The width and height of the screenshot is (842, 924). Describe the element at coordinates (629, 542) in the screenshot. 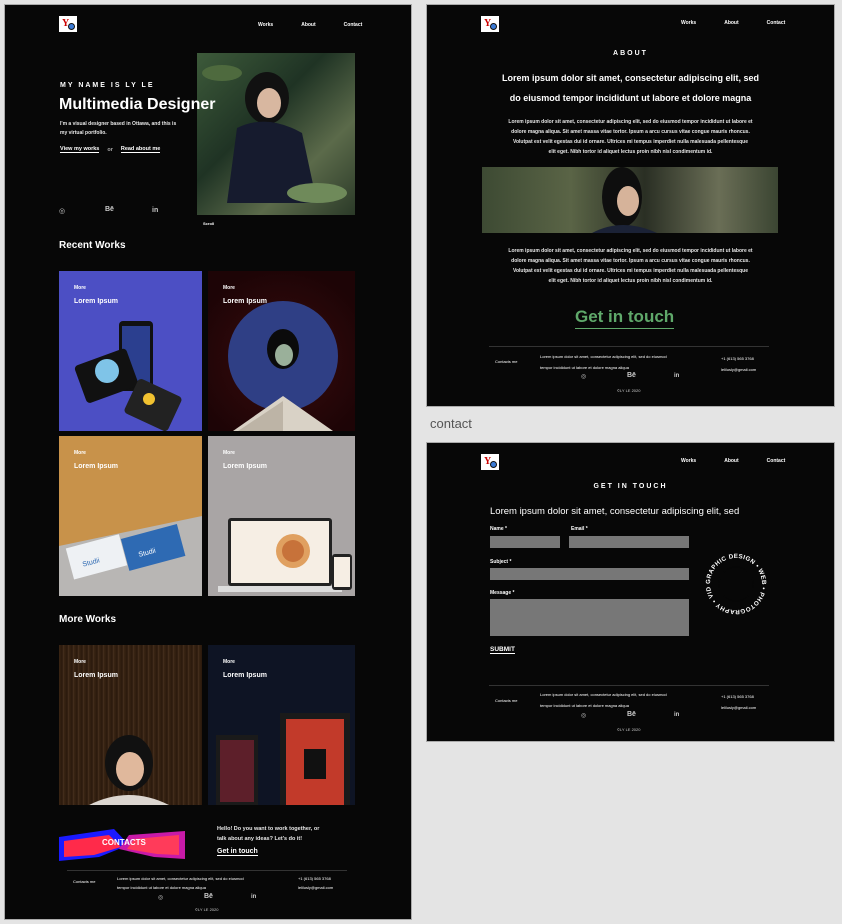

I see `email-input` at that location.